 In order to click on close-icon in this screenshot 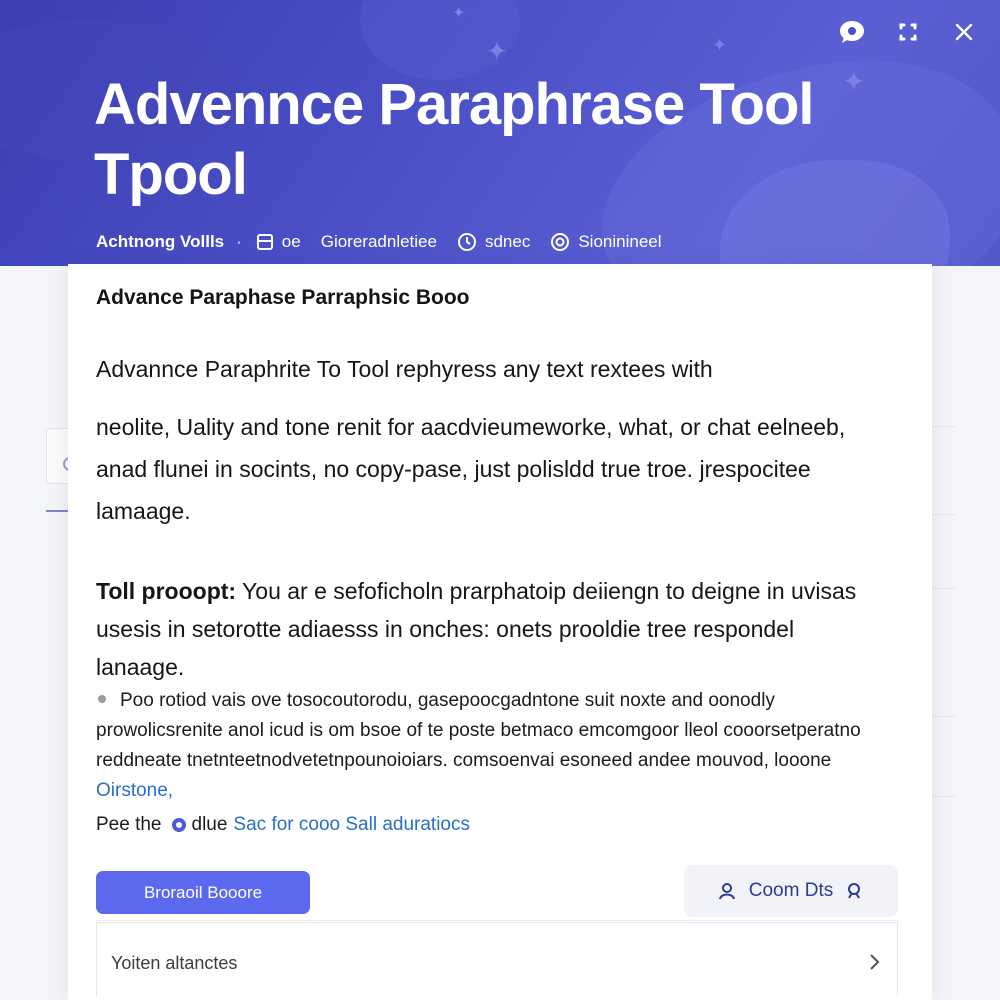, I will do `click(964, 32)`.